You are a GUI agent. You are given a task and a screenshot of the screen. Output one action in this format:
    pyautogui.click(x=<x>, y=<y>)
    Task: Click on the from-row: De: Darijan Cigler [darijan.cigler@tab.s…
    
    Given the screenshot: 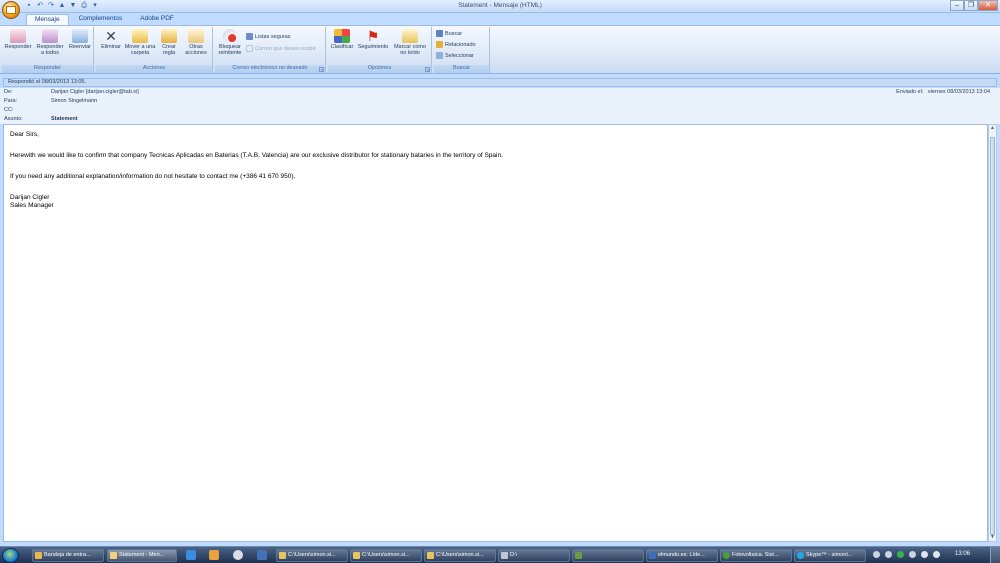 What is the action you would take?
    pyautogui.click(x=499, y=92)
    